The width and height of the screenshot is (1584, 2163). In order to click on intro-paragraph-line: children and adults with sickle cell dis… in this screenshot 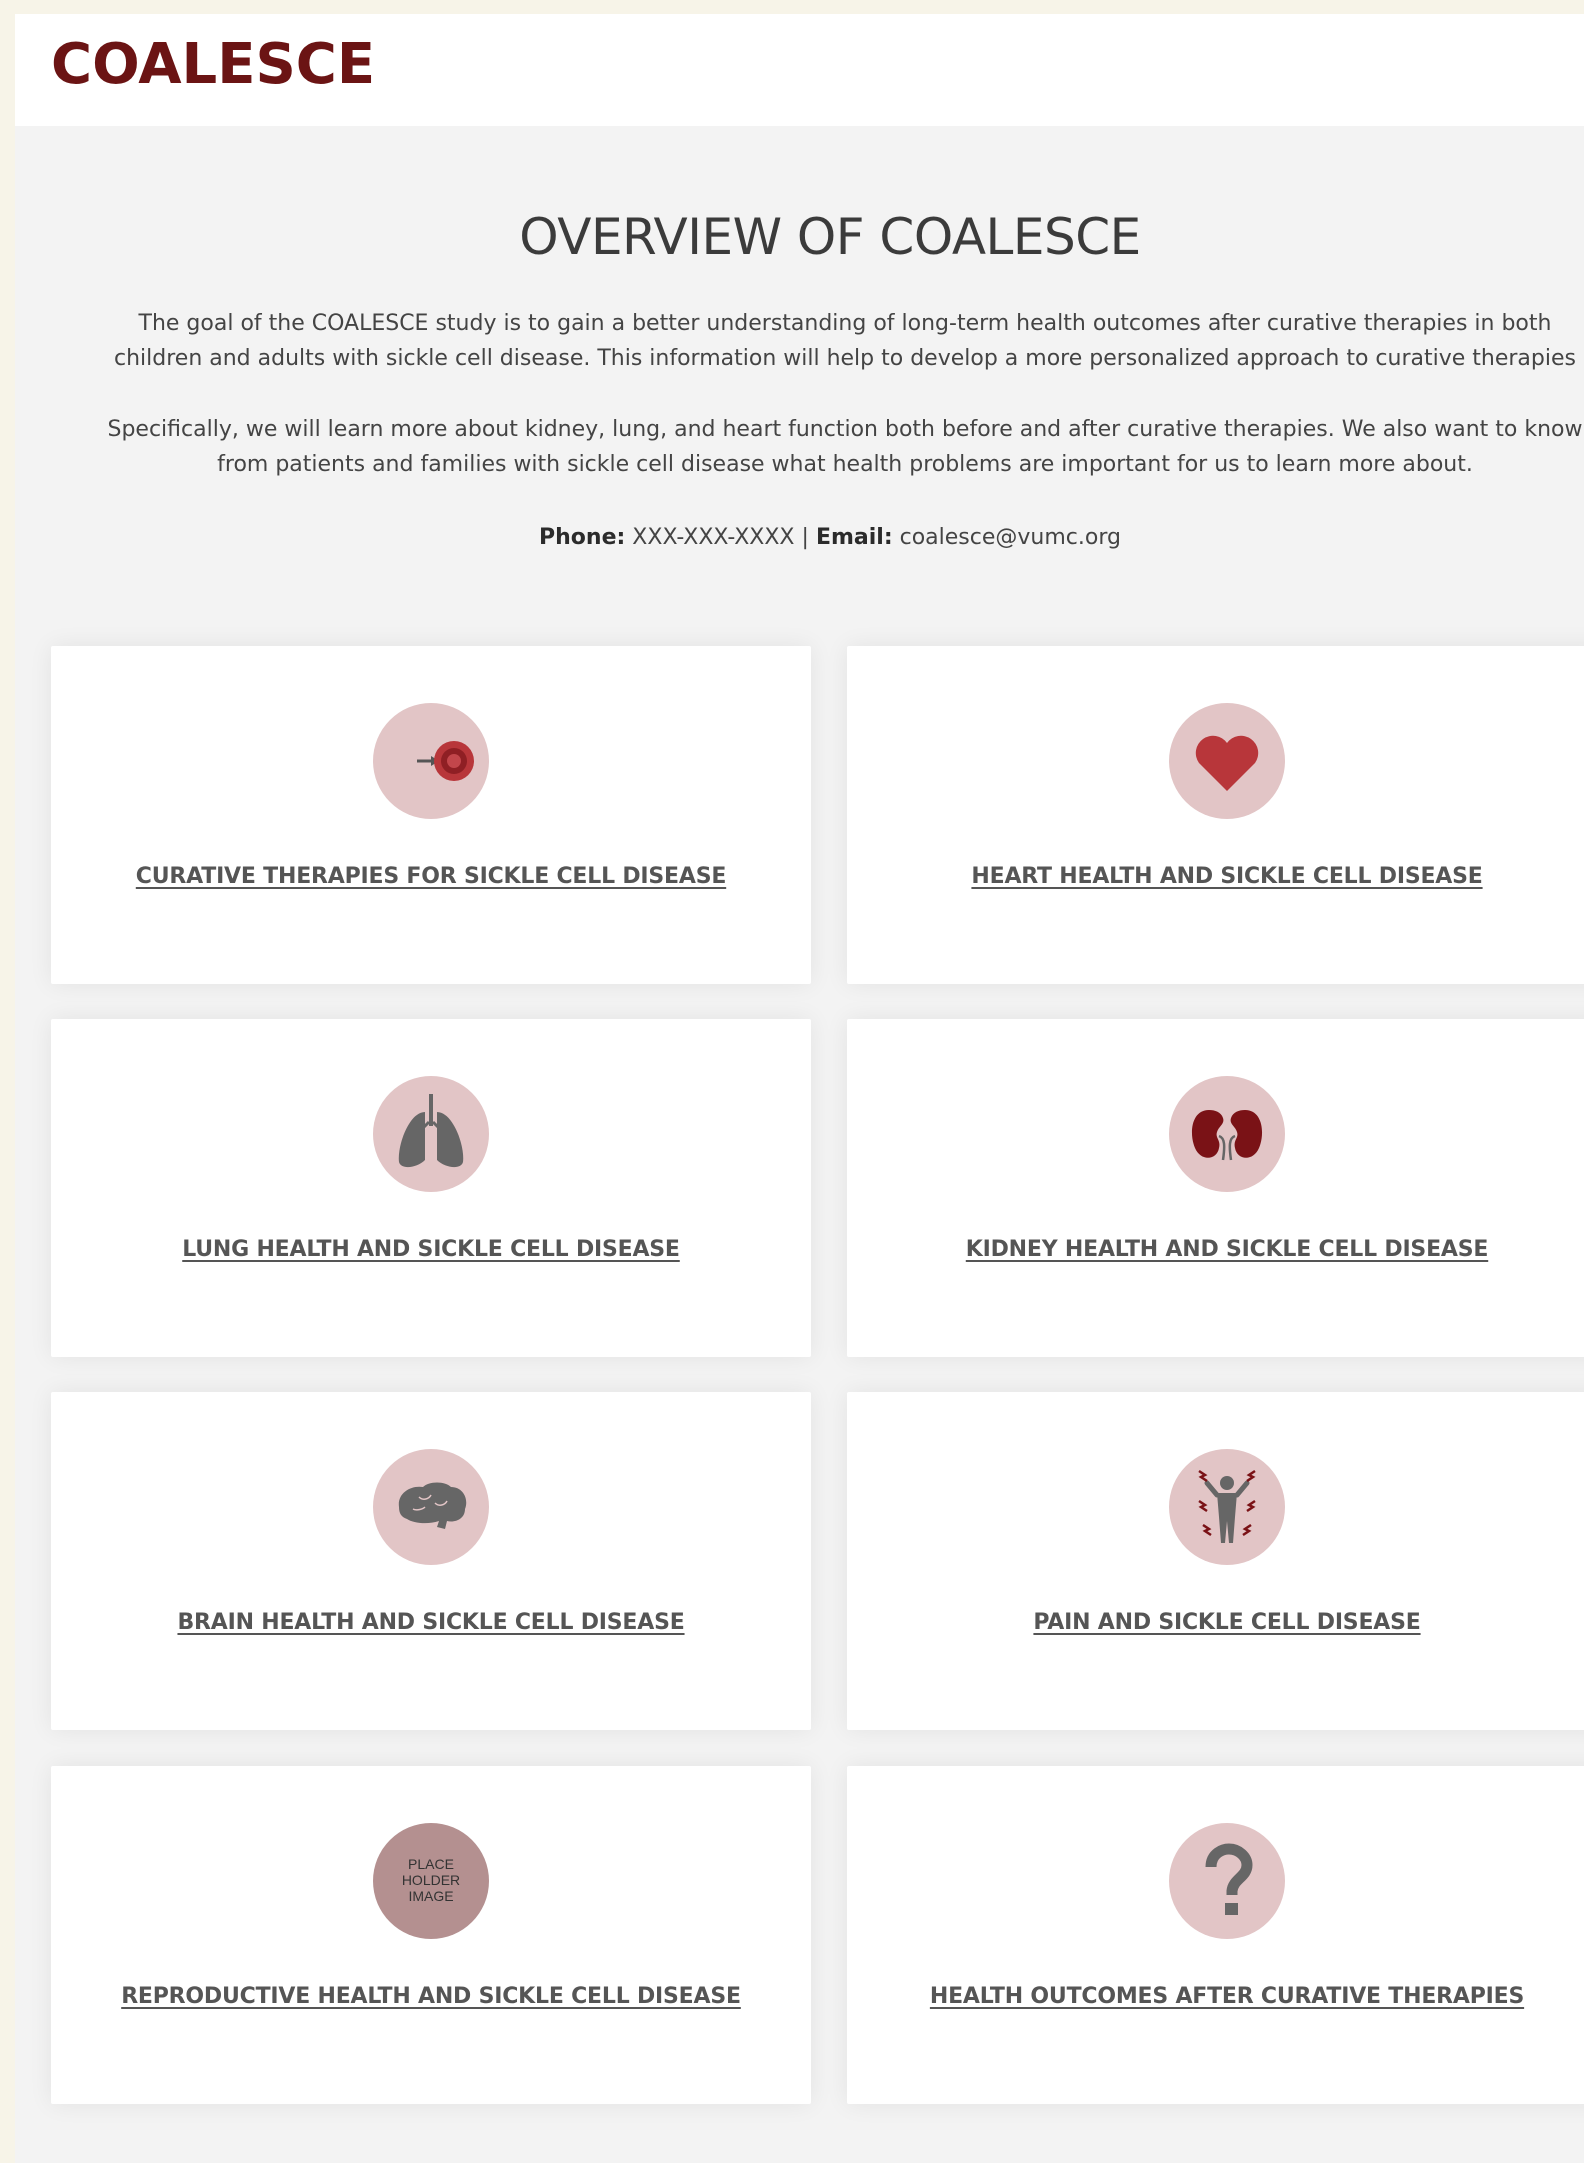, I will do `click(845, 358)`.